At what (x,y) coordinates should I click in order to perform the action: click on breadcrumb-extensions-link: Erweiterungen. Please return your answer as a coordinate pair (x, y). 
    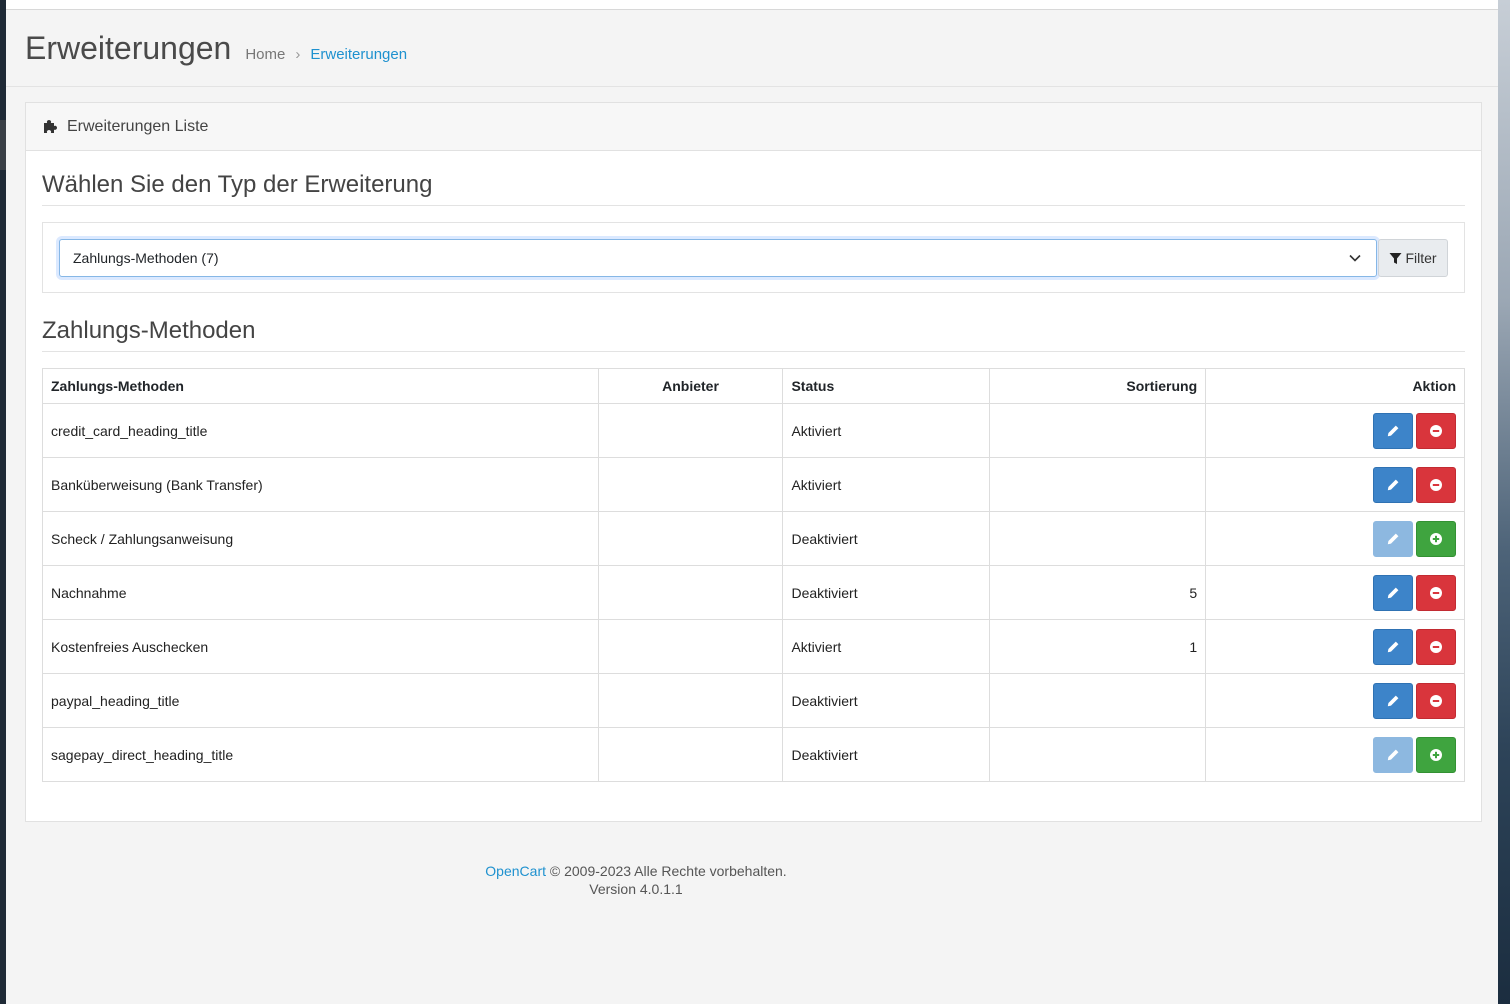
    Looking at the image, I should click on (358, 54).